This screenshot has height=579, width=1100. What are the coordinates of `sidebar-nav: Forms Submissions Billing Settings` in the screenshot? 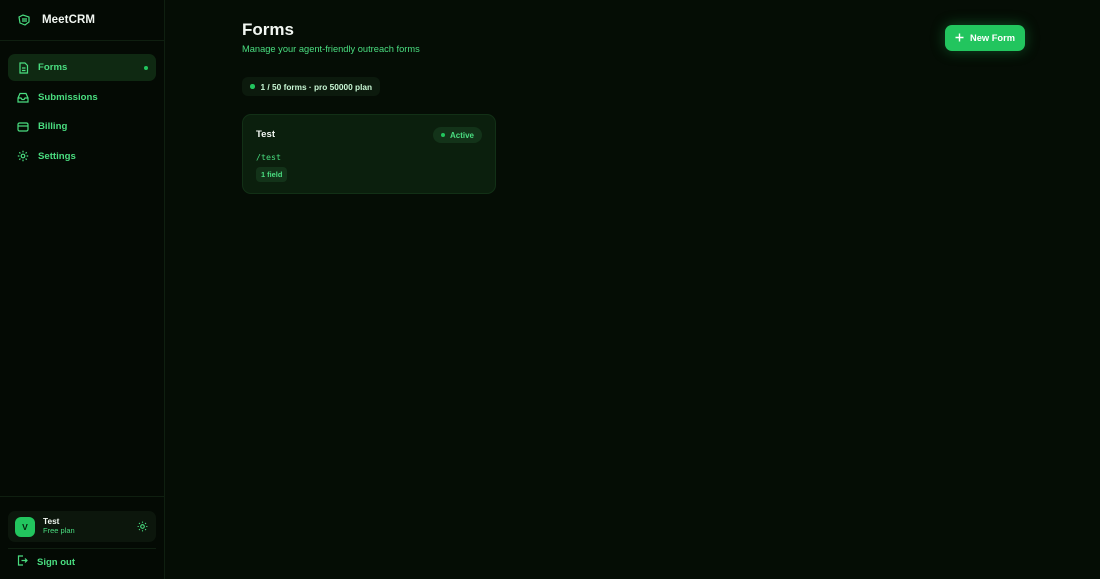 It's located at (82, 105).